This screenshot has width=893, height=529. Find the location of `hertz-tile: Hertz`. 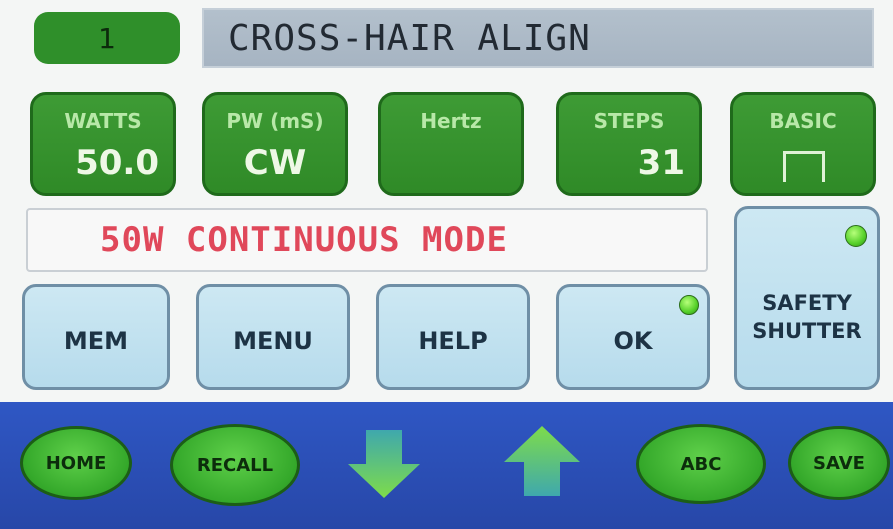

hertz-tile: Hertz is located at coordinates (451, 144).